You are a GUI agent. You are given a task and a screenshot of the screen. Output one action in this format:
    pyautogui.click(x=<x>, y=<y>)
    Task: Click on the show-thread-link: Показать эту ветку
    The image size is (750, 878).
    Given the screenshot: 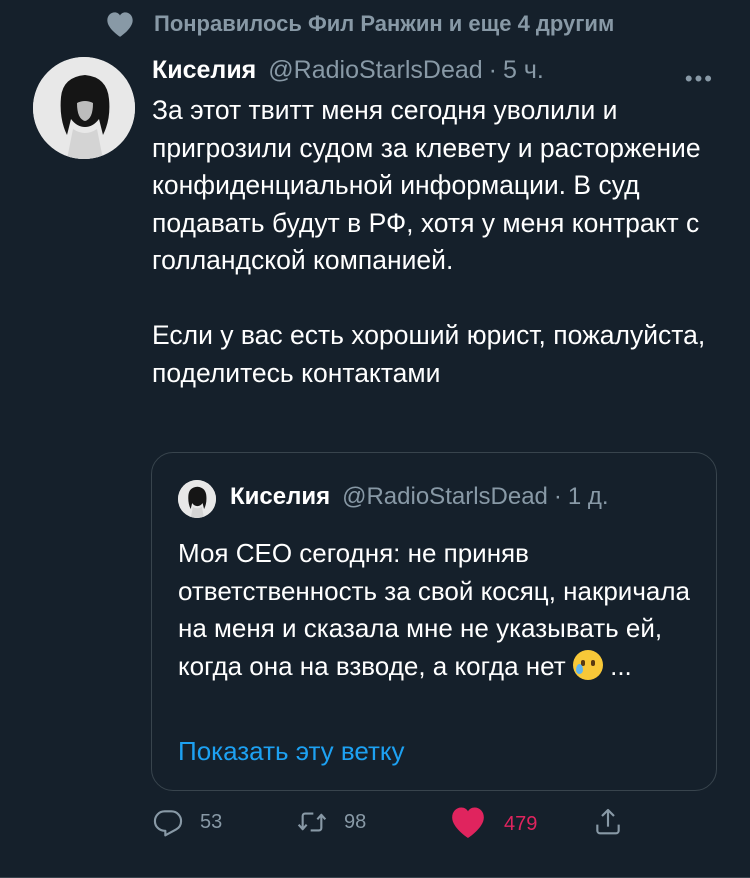 What is the action you would take?
    pyautogui.click(x=291, y=751)
    